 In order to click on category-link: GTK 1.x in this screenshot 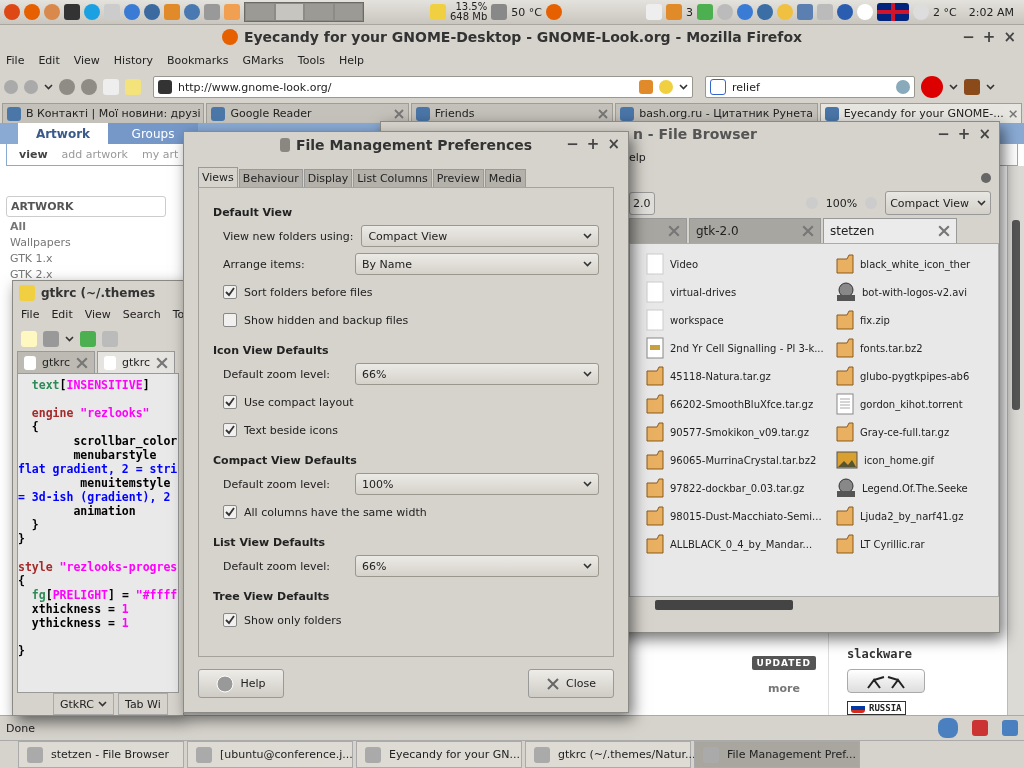, I will do `click(86, 258)`.